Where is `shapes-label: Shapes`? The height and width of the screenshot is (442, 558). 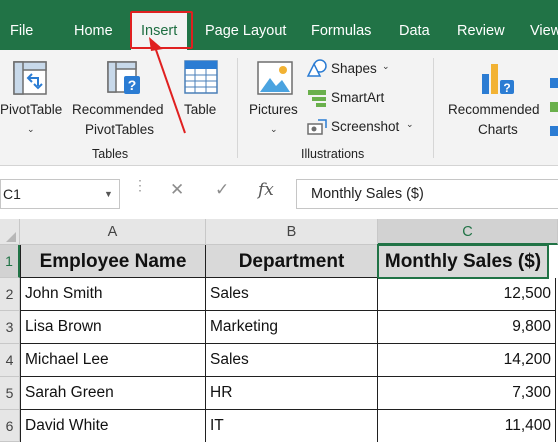 shapes-label: Shapes is located at coordinates (354, 68).